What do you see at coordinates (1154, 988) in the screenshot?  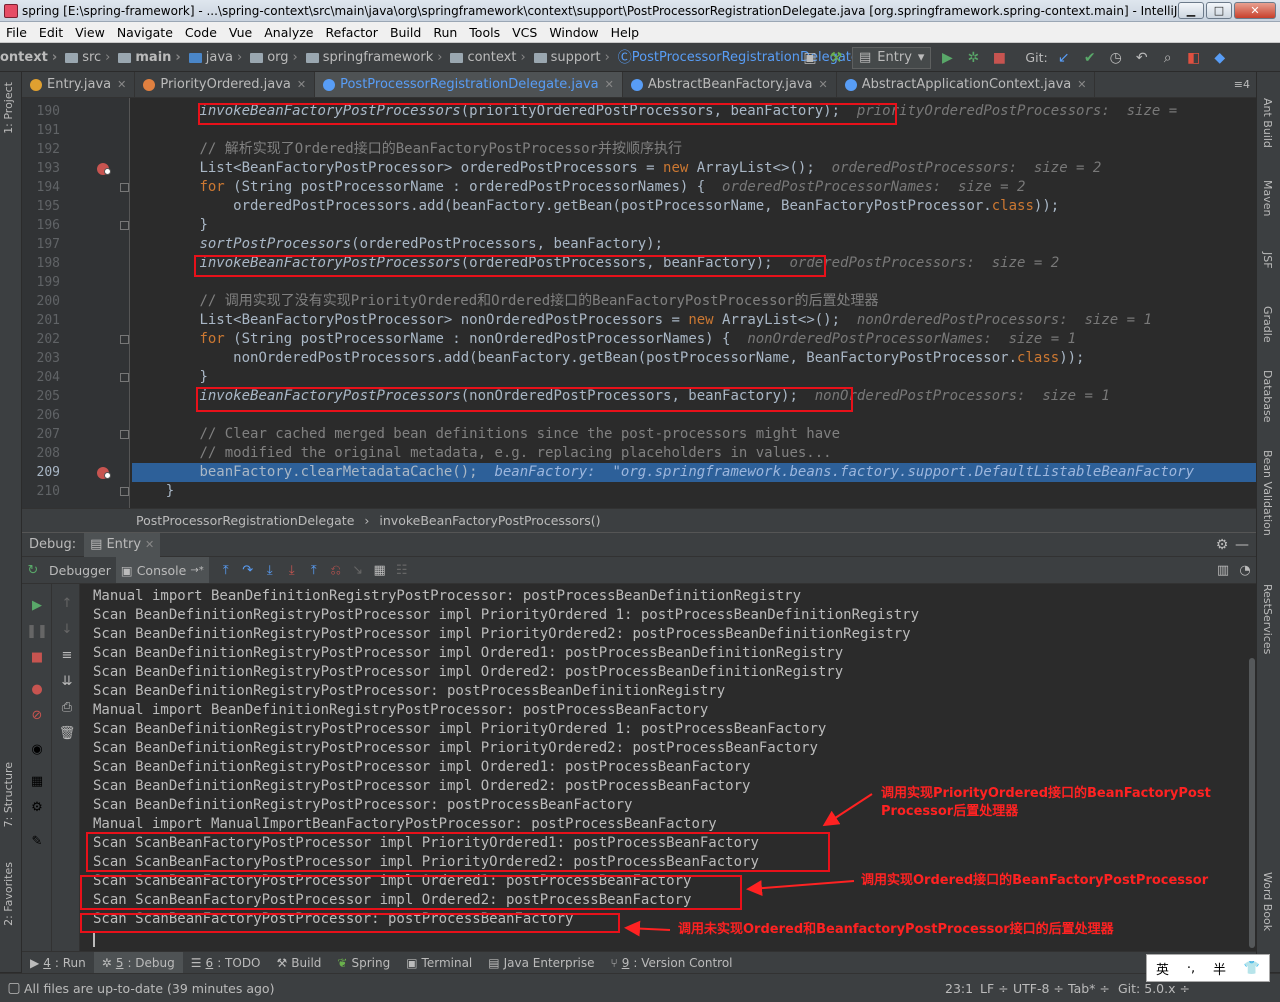 I see `git-branch: Git: 5.0.x ÷` at bounding box center [1154, 988].